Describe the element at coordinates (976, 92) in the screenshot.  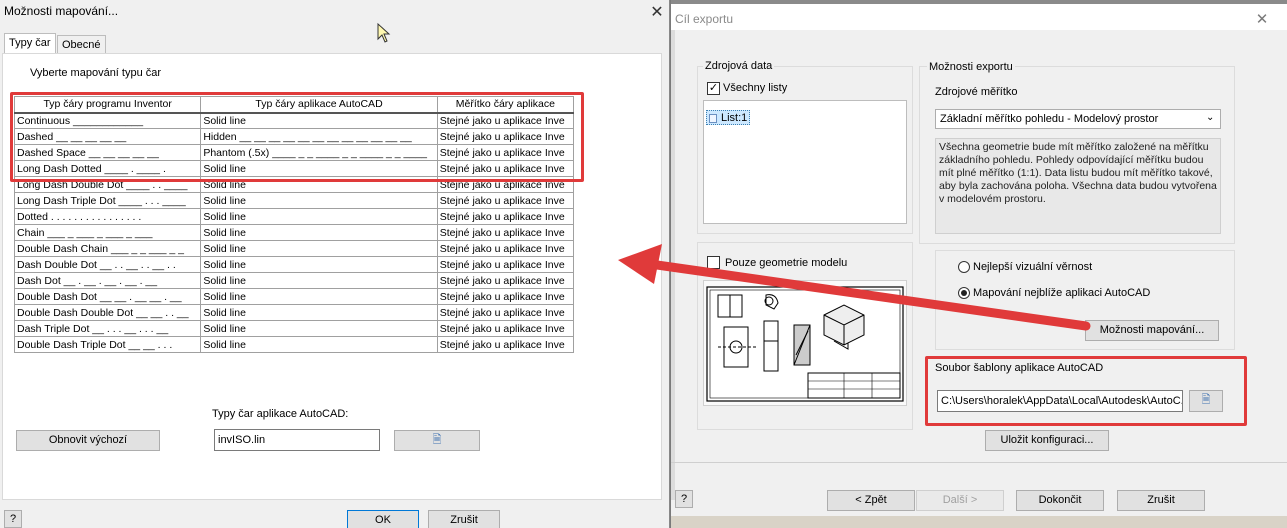
I see `source-scale-label: Zdrojové měřítko` at that location.